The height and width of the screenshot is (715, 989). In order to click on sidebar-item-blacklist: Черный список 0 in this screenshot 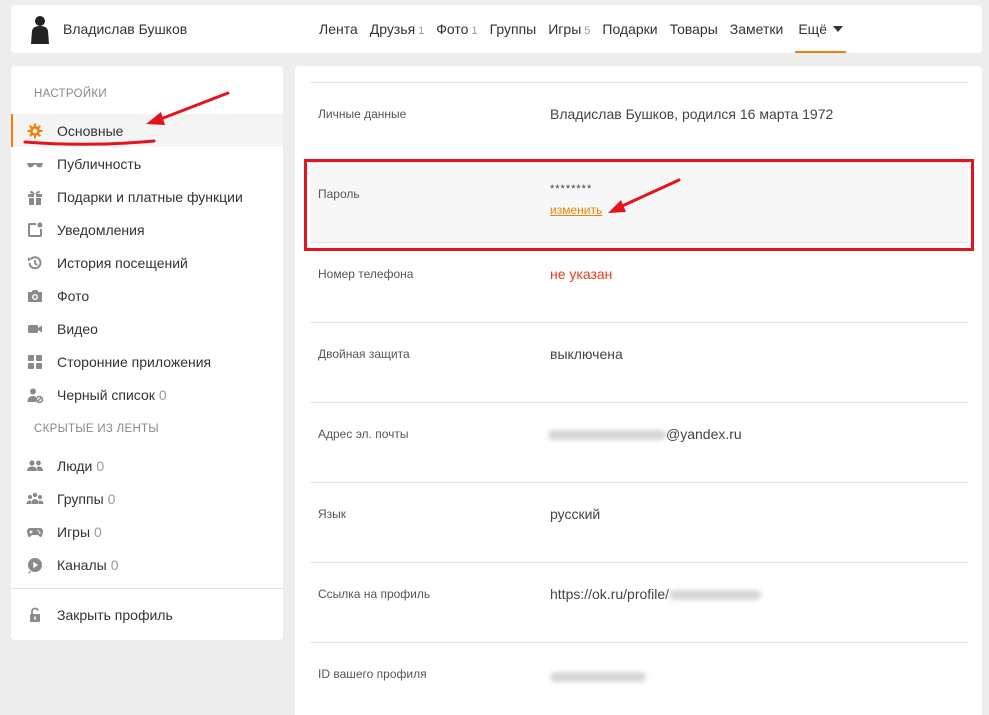, I will do `click(147, 394)`.